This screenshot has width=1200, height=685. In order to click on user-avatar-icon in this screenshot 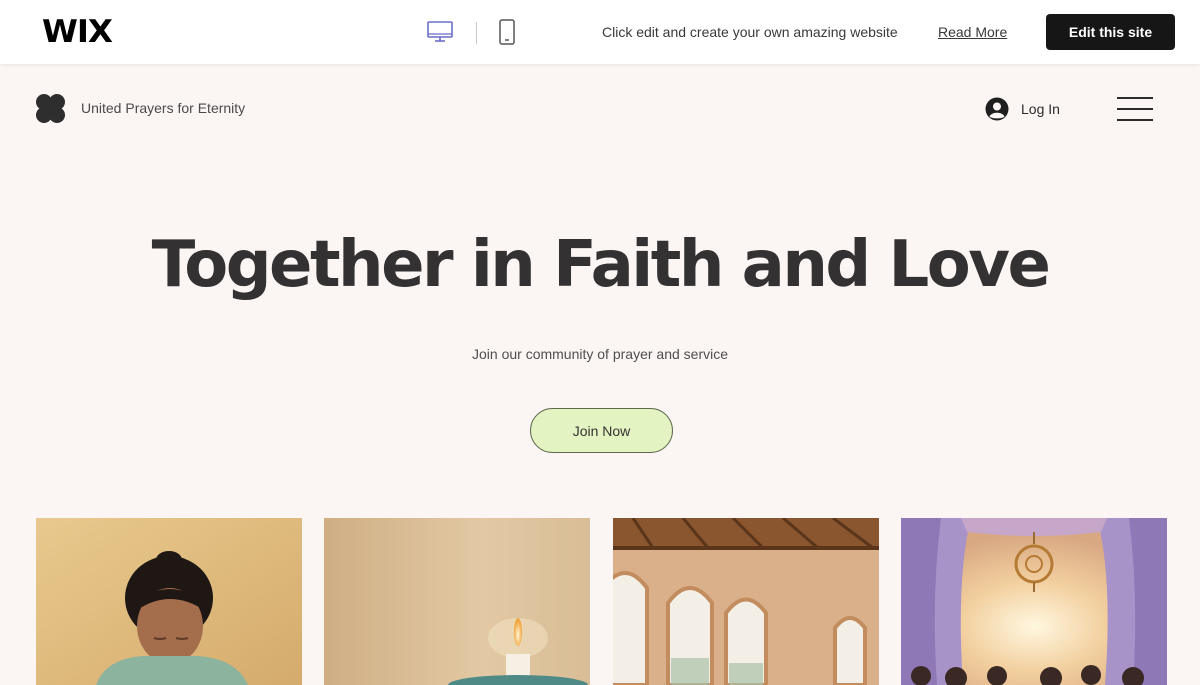, I will do `click(997, 109)`.